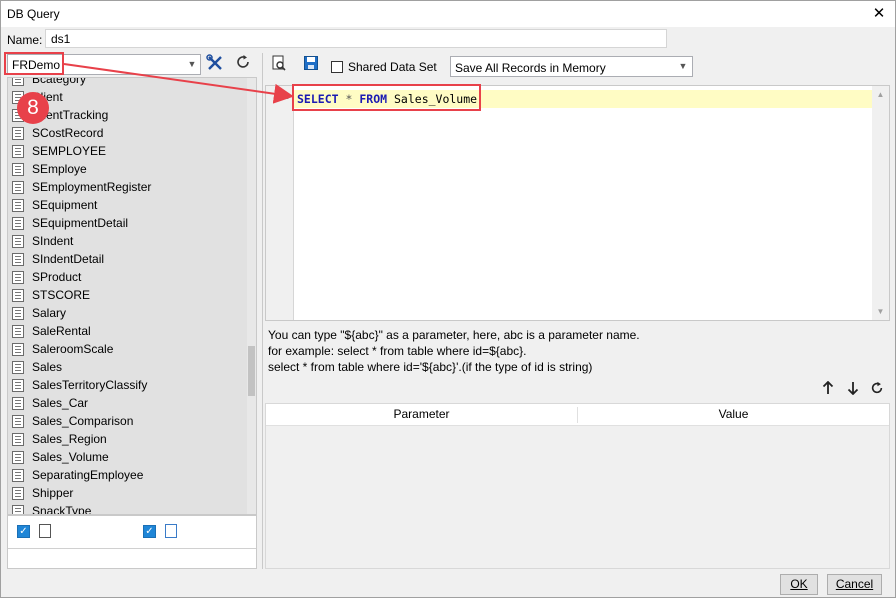 This screenshot has height=598, width=896. I want to click on table-list-item: SIndent, so click(128, 241).